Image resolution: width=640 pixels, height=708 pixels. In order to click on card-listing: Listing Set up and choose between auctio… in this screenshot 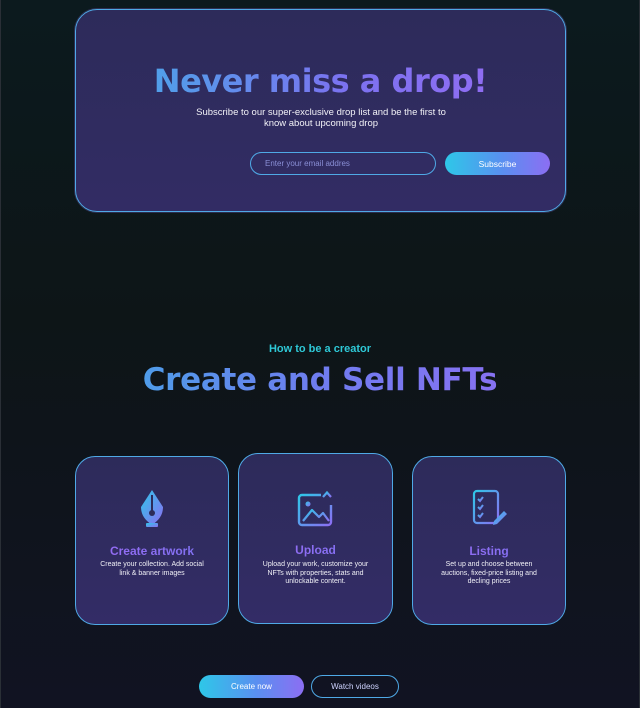, I will do `click(489, 540)`.